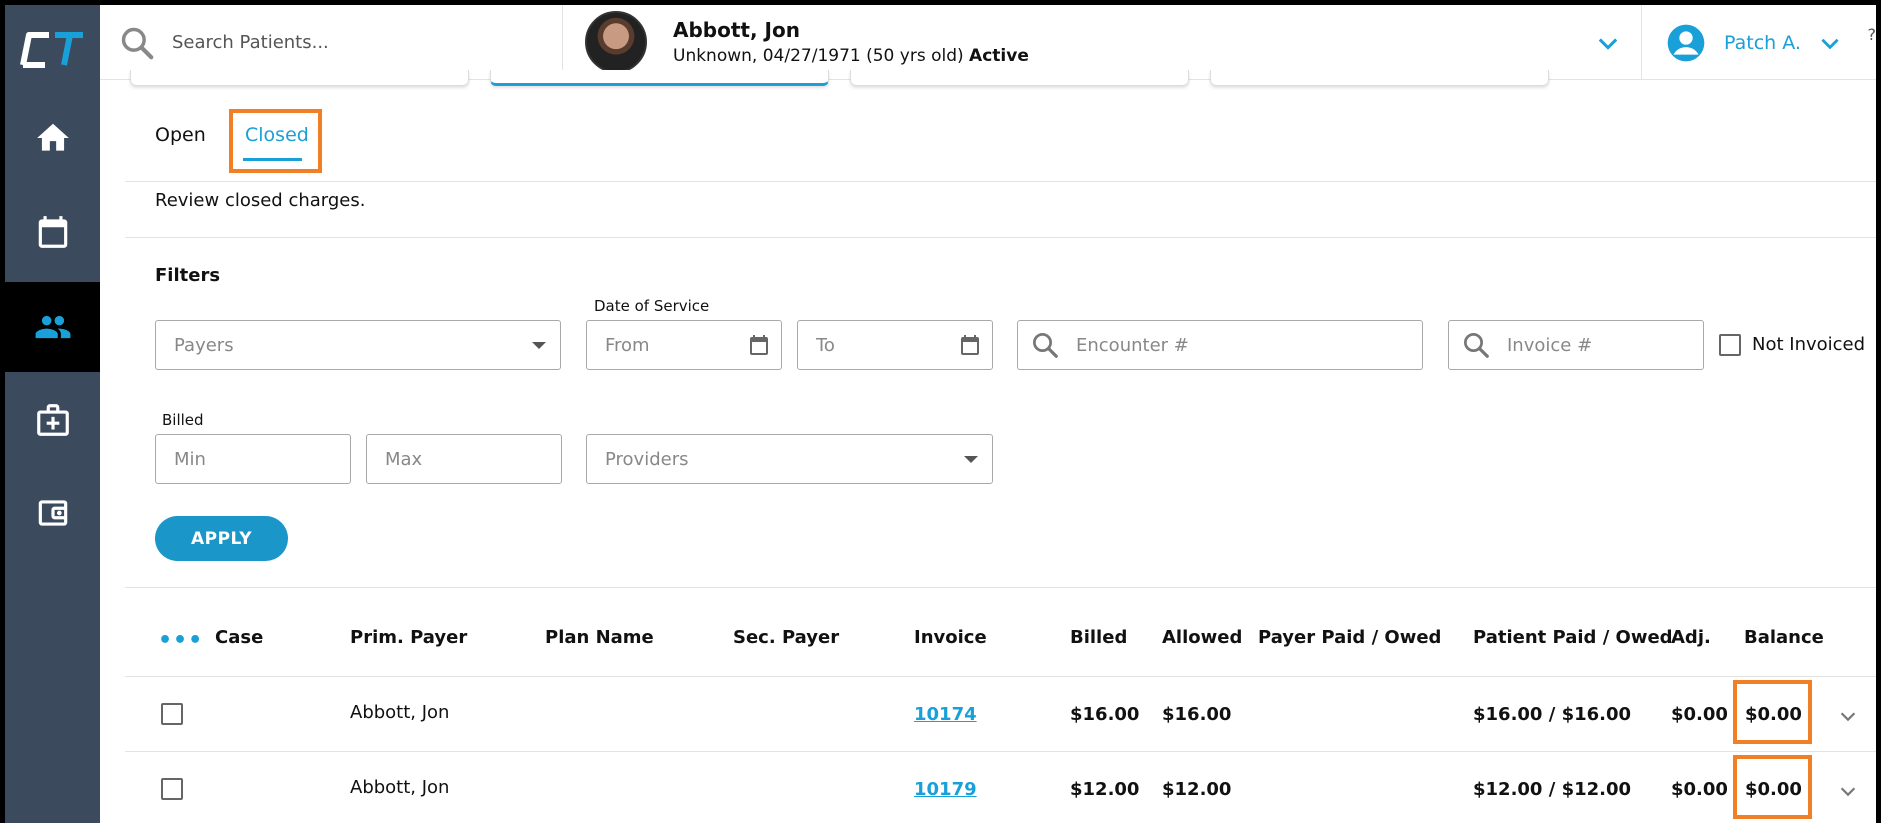 The width and height of the screenshot is (1881, 823). What do you see at coordinates (55, 50) in the screenshot?
I see `ct-logo` at bounding box center [55, 50].